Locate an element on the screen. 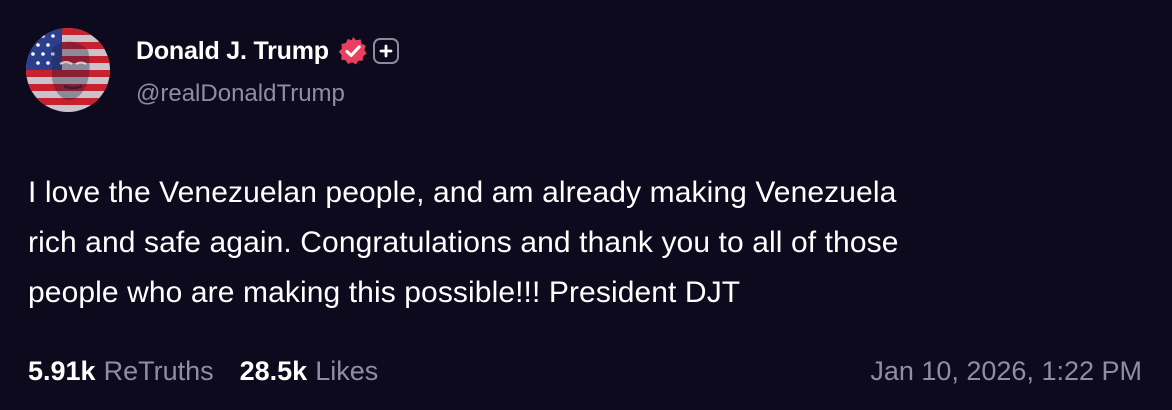  avatar-image is located at coordinates (68, 70).